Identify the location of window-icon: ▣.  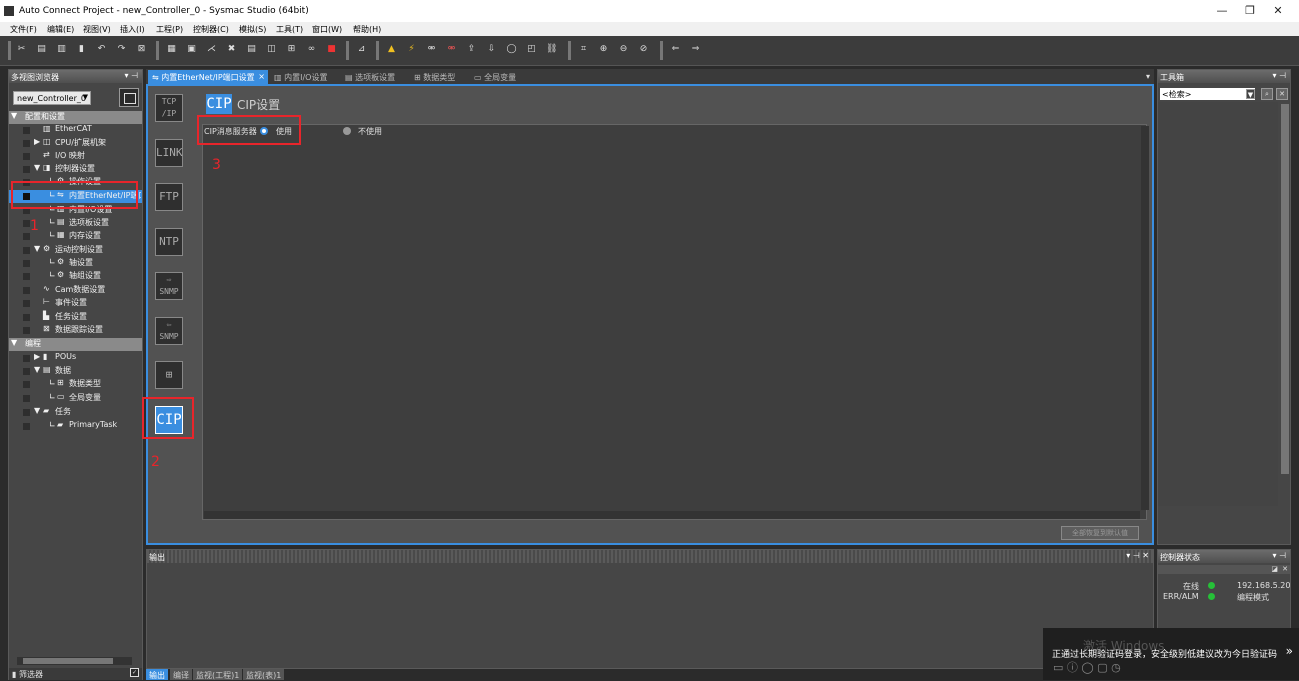
(191, 49).